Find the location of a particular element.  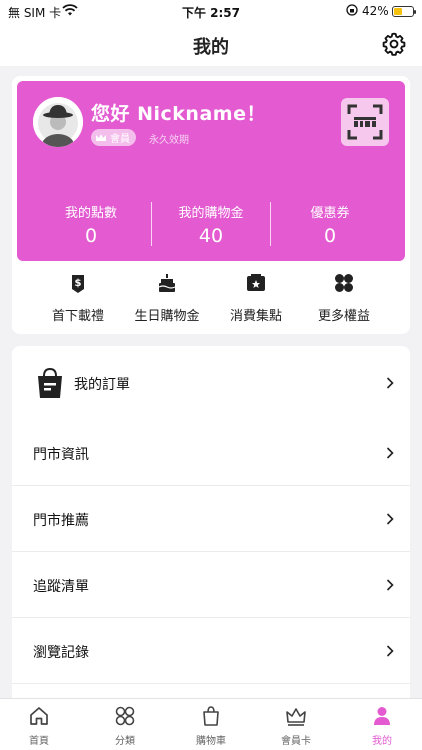

qr-scan-button is located at coordinates (365, 122).